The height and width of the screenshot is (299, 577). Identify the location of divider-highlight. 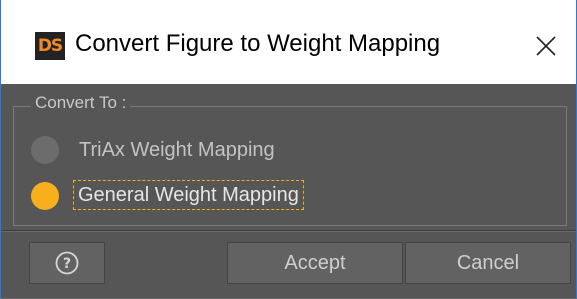
(288, 231).